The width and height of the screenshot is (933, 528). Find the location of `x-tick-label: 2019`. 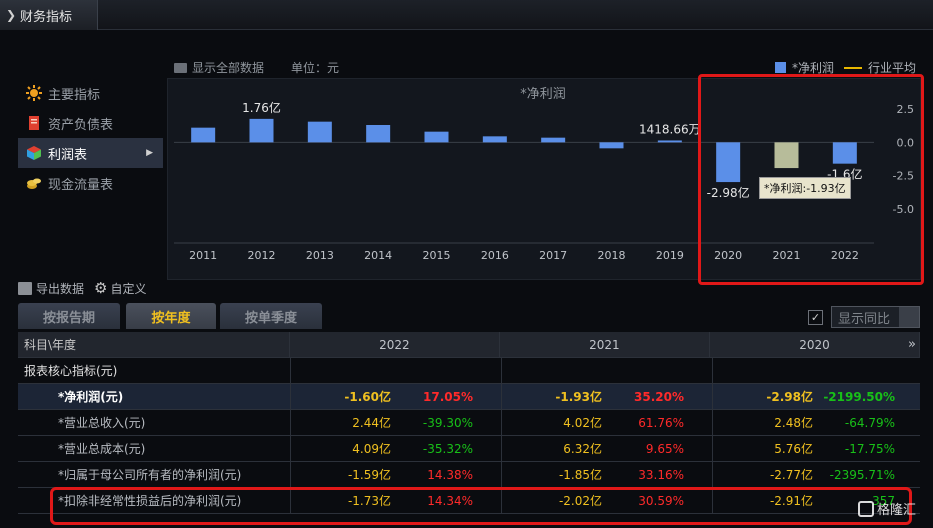

x-tick-label: 2019 is located at coordinates (670, 255).